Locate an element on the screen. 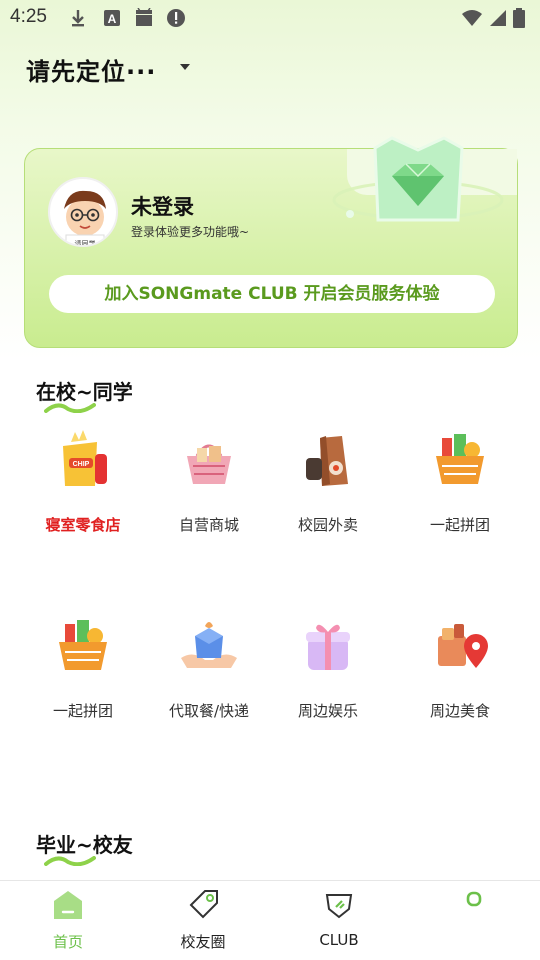  location-label: 请先定位··· is located at coordinates (91, 72).